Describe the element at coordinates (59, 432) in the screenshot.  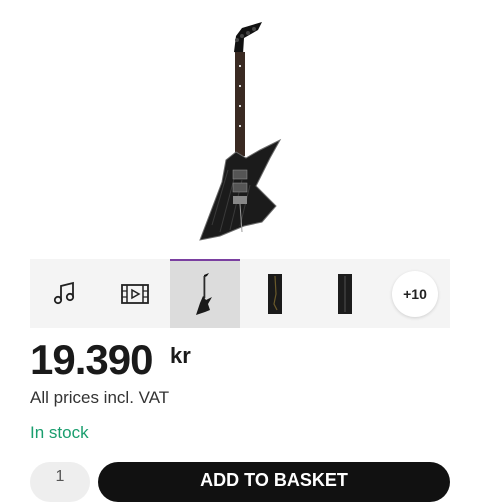
I see `stock-status: In stock` at that location.